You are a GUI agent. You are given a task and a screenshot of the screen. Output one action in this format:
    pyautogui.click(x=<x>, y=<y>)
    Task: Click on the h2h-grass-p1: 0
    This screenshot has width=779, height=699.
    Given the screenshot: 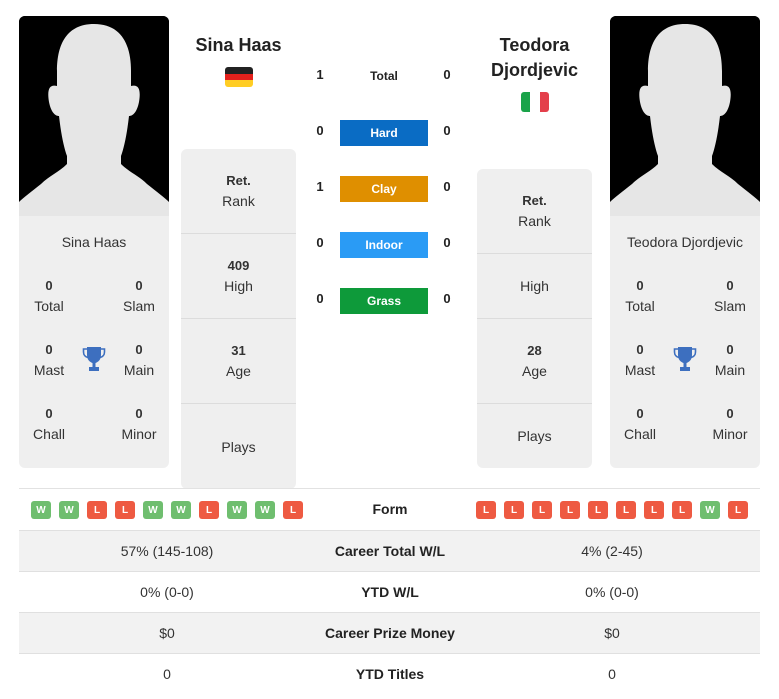 What is the action you would take?
    pyautogui.click(x=320, y=298)
    